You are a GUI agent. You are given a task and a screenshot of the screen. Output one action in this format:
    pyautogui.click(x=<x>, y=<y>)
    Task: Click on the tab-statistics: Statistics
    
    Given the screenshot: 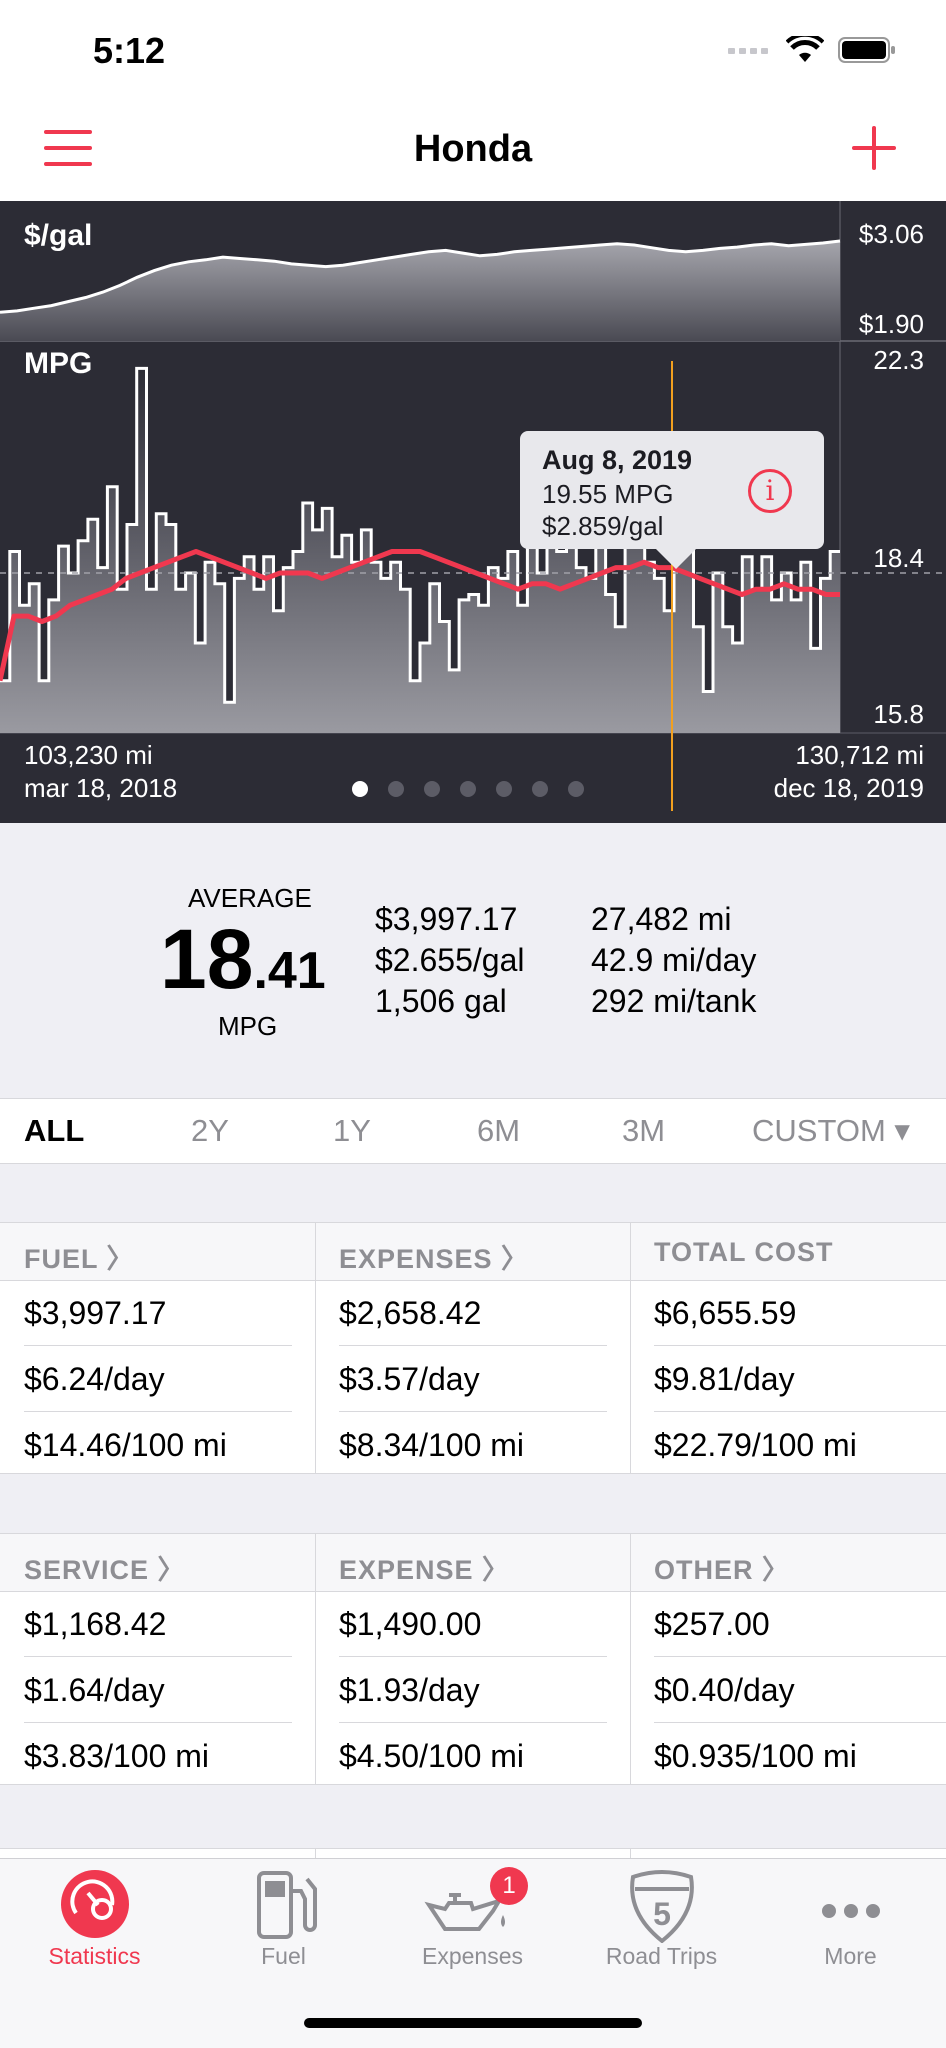 What is the action you would take?
    pyautogui.click(x=94, y=1919)
    